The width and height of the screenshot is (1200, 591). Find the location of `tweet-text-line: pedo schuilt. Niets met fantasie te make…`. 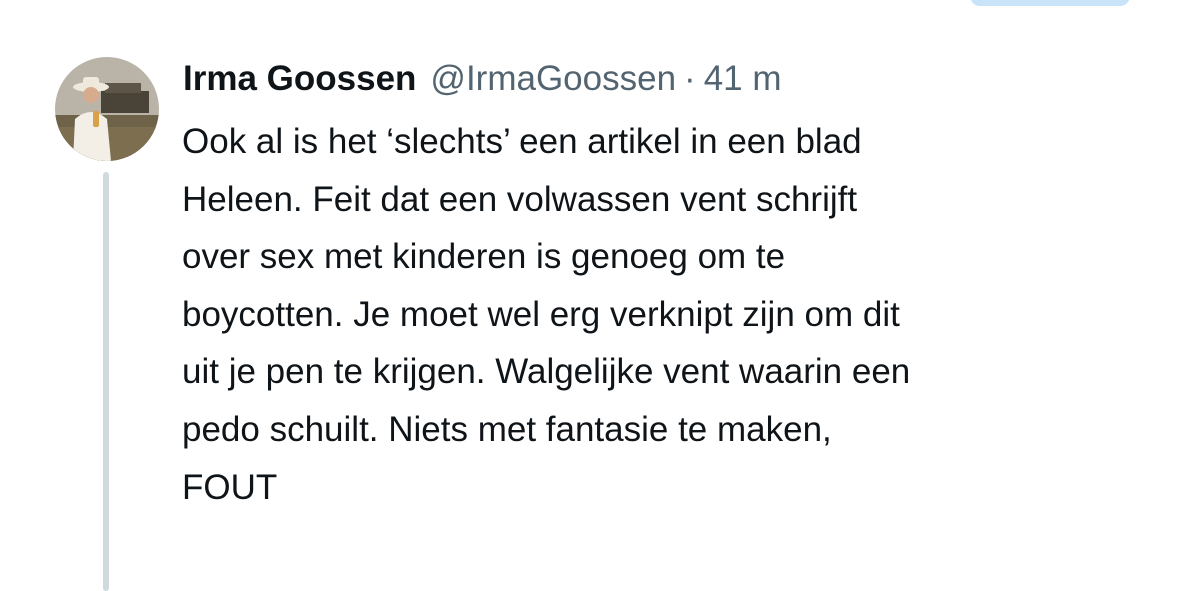

tweet-text-line: pedo schuilt. Niets met fantasie te make… is located at coordinates (507, 429).